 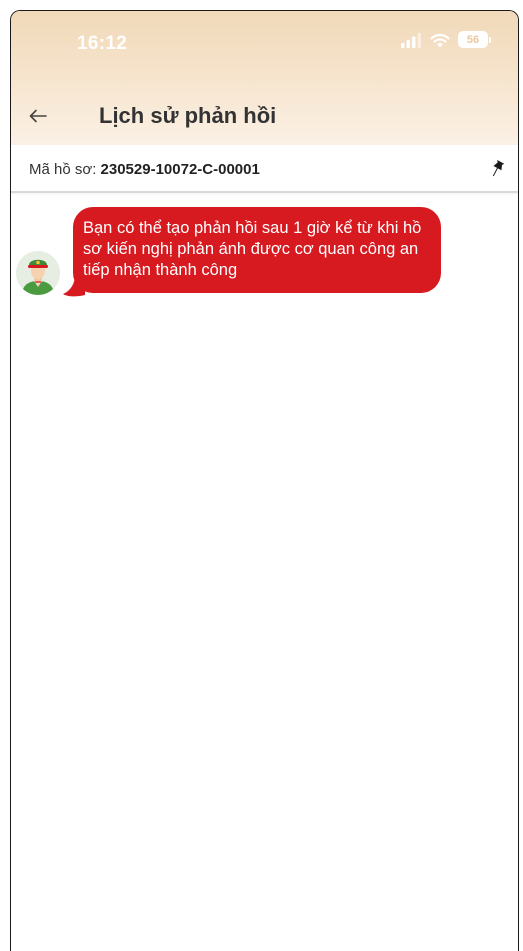 I want to click on back-button, so click(x=38, y=116).